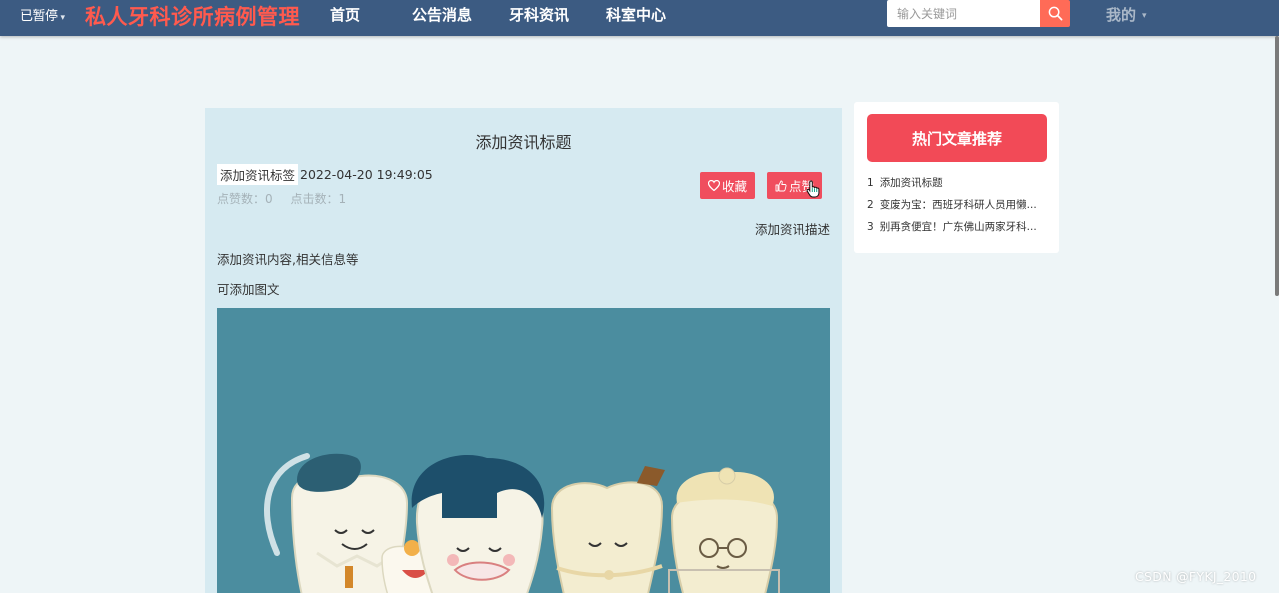  Describe the element at coordinates (288, 259) in the screenshot. I see `article-content: 添加资讯内容,相关信息等` at that location.